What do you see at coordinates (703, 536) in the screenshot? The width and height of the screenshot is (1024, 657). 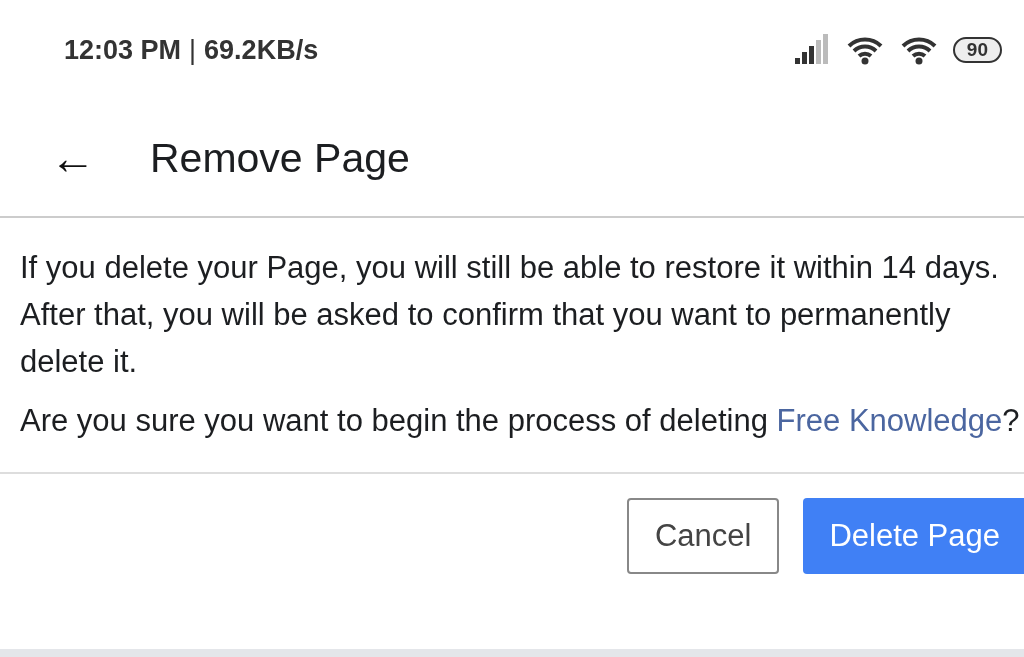 I see `cancel-button: Cancel` at bounding box center [703, 536].